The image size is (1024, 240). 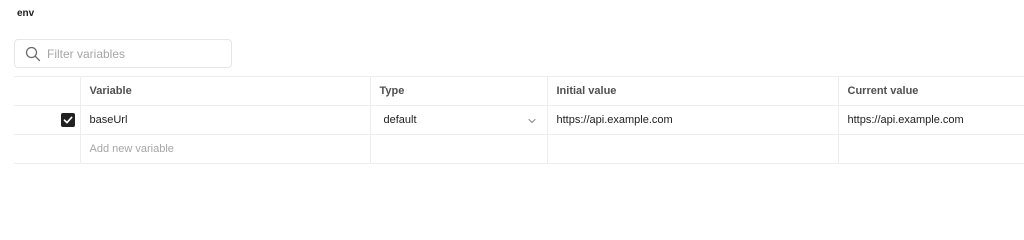 What do you see at coordinates (458, 120) in the screenshot?
I see `type-select: default` at bounding box center [458, 120].